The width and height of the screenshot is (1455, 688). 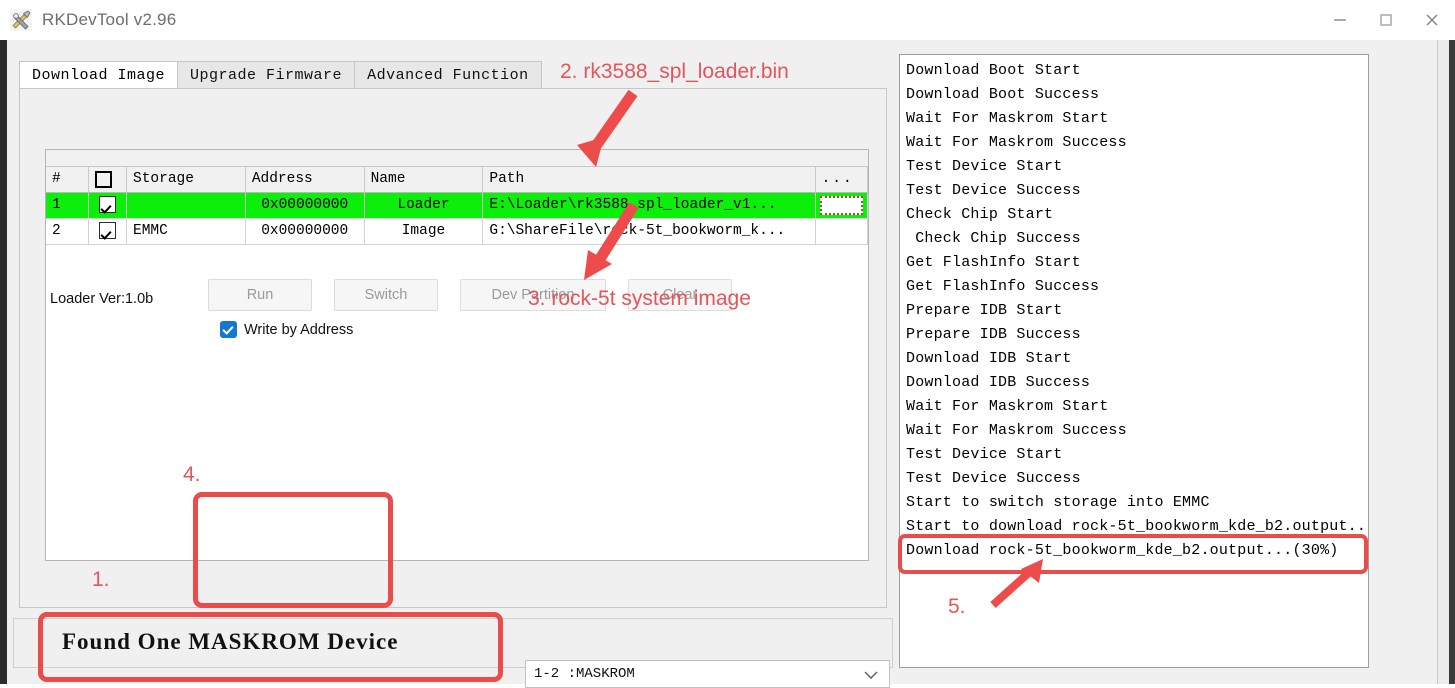 I want to click on log-line: Download IDB Start, so click(x=989, y=358).